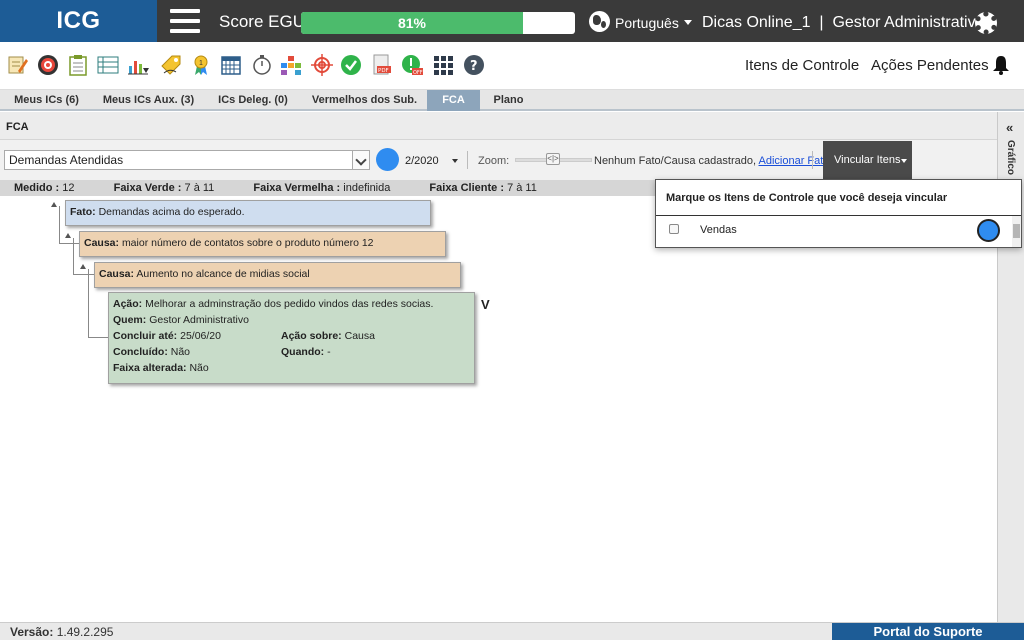  What do you see at coordinates (48, 65) in the screenshot?
I see `target-icon` at bounding box center [48, 65].